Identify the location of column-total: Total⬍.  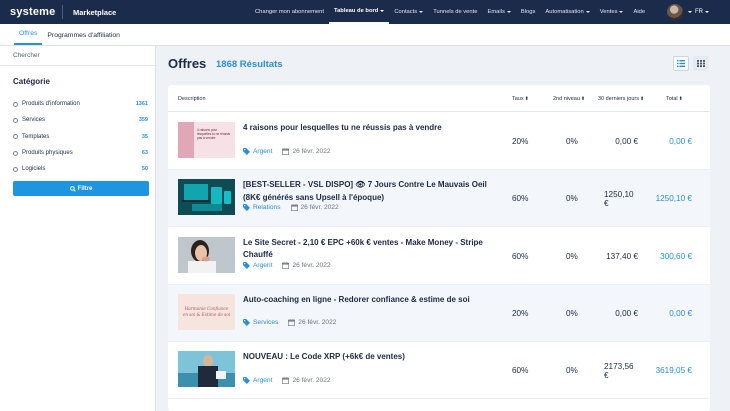
(674, 99).